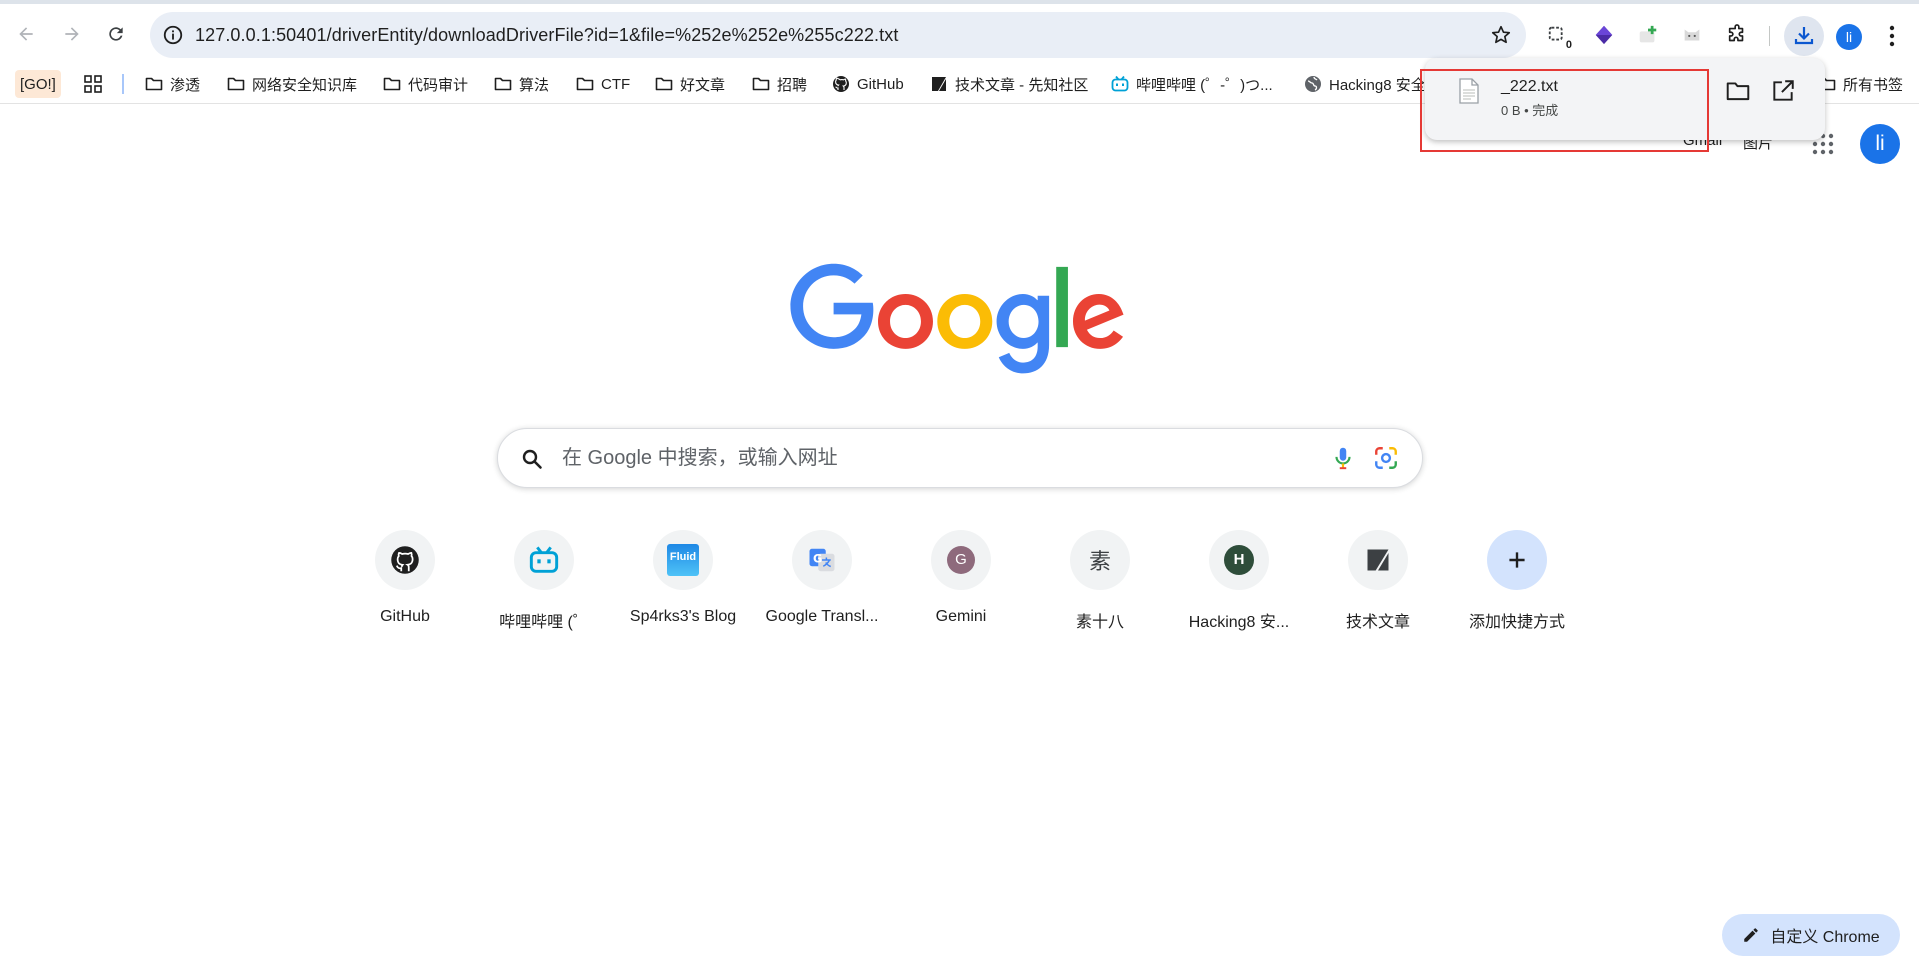 The image size is (1919, 973). What do you see at coordinates (1648, 35) in the screenshot?
I see `extension-green-plus-button` at bounding box center [1648, 35].